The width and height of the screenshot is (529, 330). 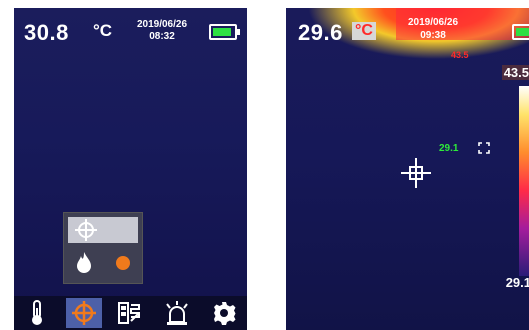 I want to click on alarm-button, so click(x=177, y=313).